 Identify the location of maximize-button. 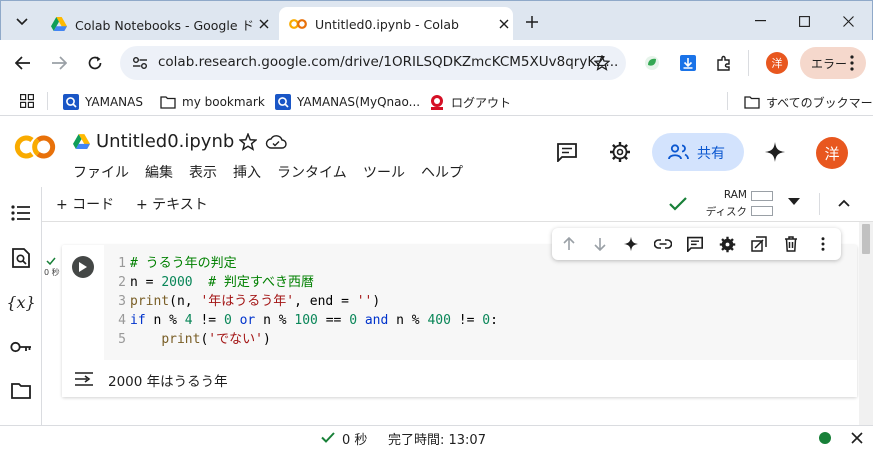
(804, 21).